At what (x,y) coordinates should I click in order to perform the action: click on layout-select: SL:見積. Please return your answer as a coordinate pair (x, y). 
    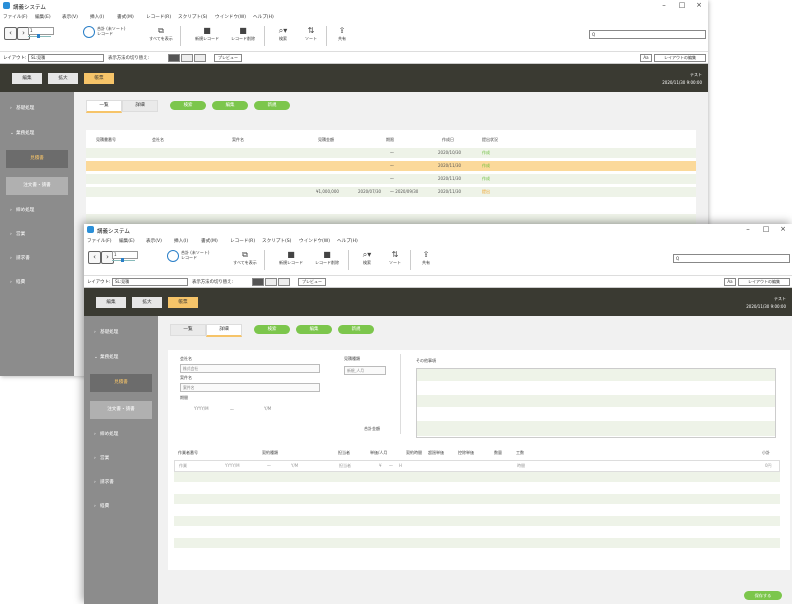
    Looking at the image, I should click on (66, 58).